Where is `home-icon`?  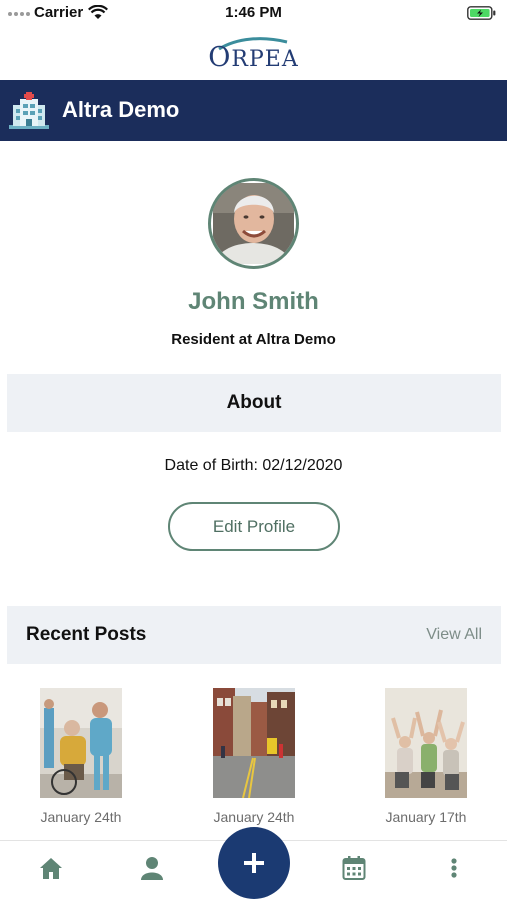
home-icon is located at coordinates (51, 870).